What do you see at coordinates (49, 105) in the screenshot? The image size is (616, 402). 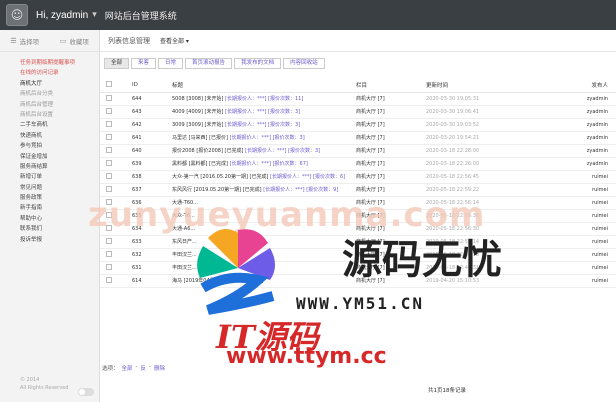 I see `sidebar-item: 商机后台管理` at bounding box center [49, 105].